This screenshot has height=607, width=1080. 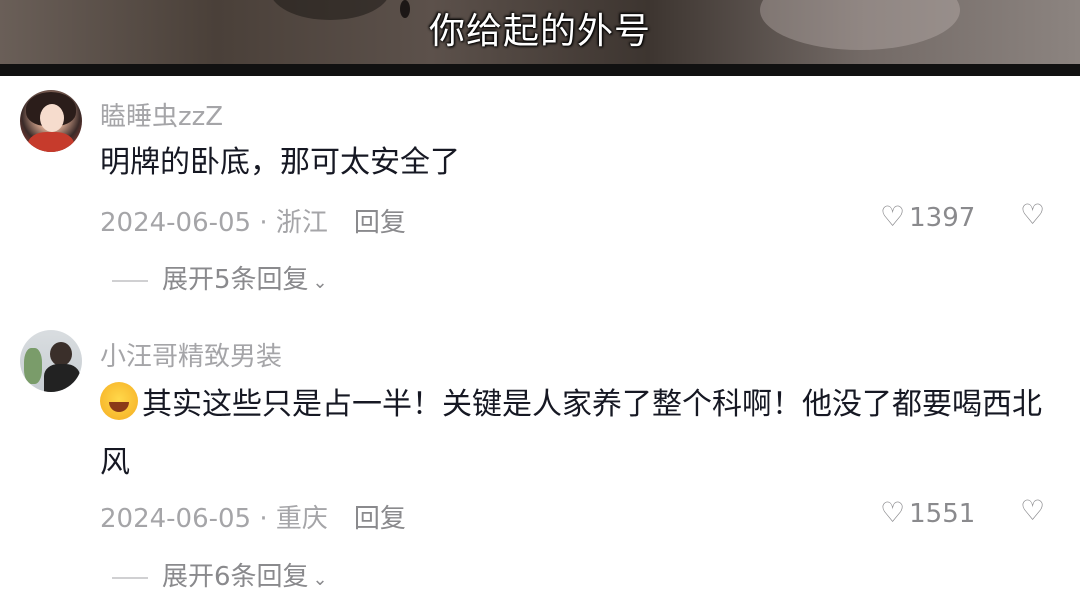 What do you see at coordinates (161, 114) in the screenshot?
I see `comment-username: 瞌睡虫zzZ` at bounding box center [161, 114].